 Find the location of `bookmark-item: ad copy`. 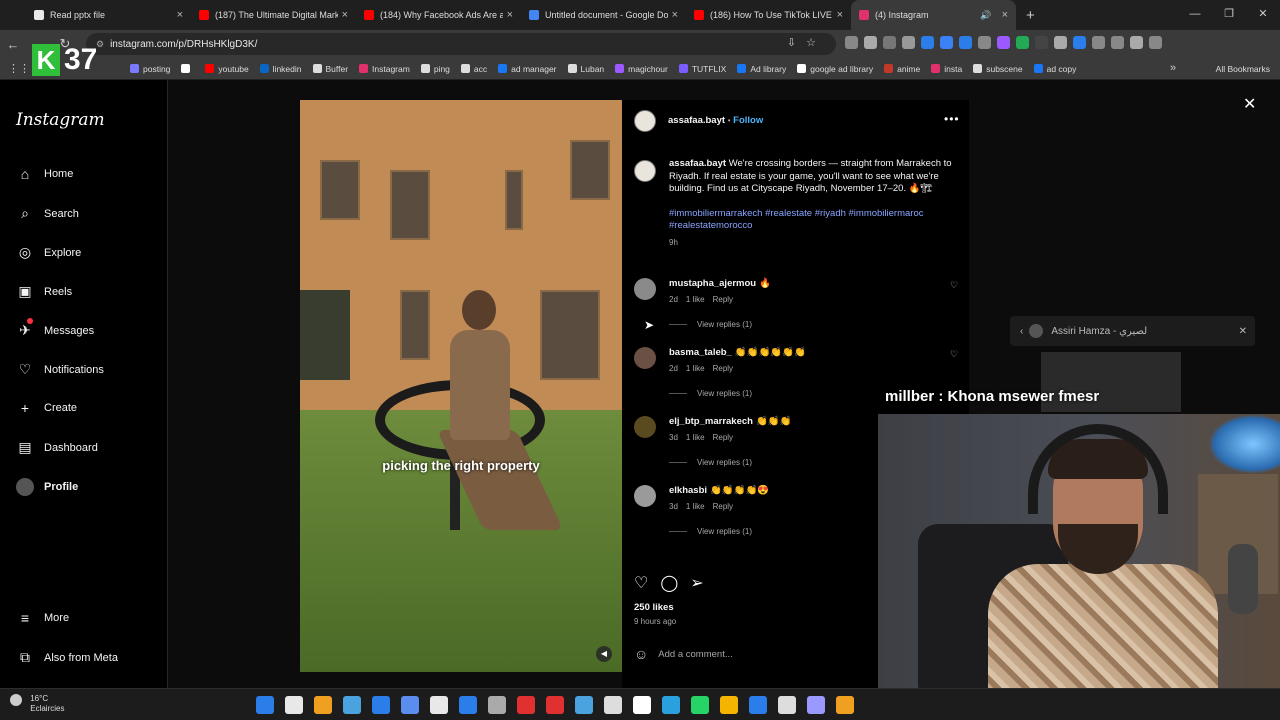

bookmark-item: ad copy is located at coordinates (1054, 69).